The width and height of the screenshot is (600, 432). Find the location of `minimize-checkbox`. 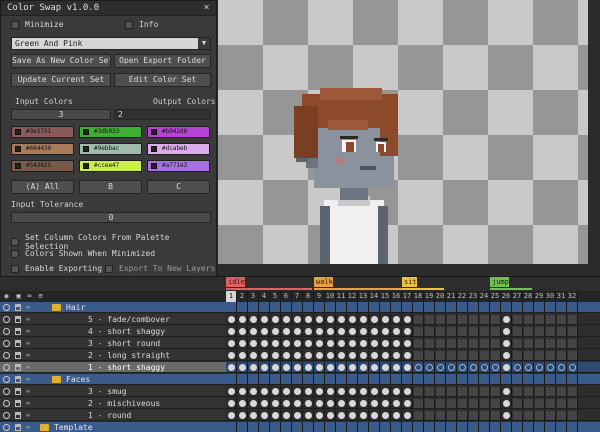

minimize-checkbox is located at coordinates (15, 24).